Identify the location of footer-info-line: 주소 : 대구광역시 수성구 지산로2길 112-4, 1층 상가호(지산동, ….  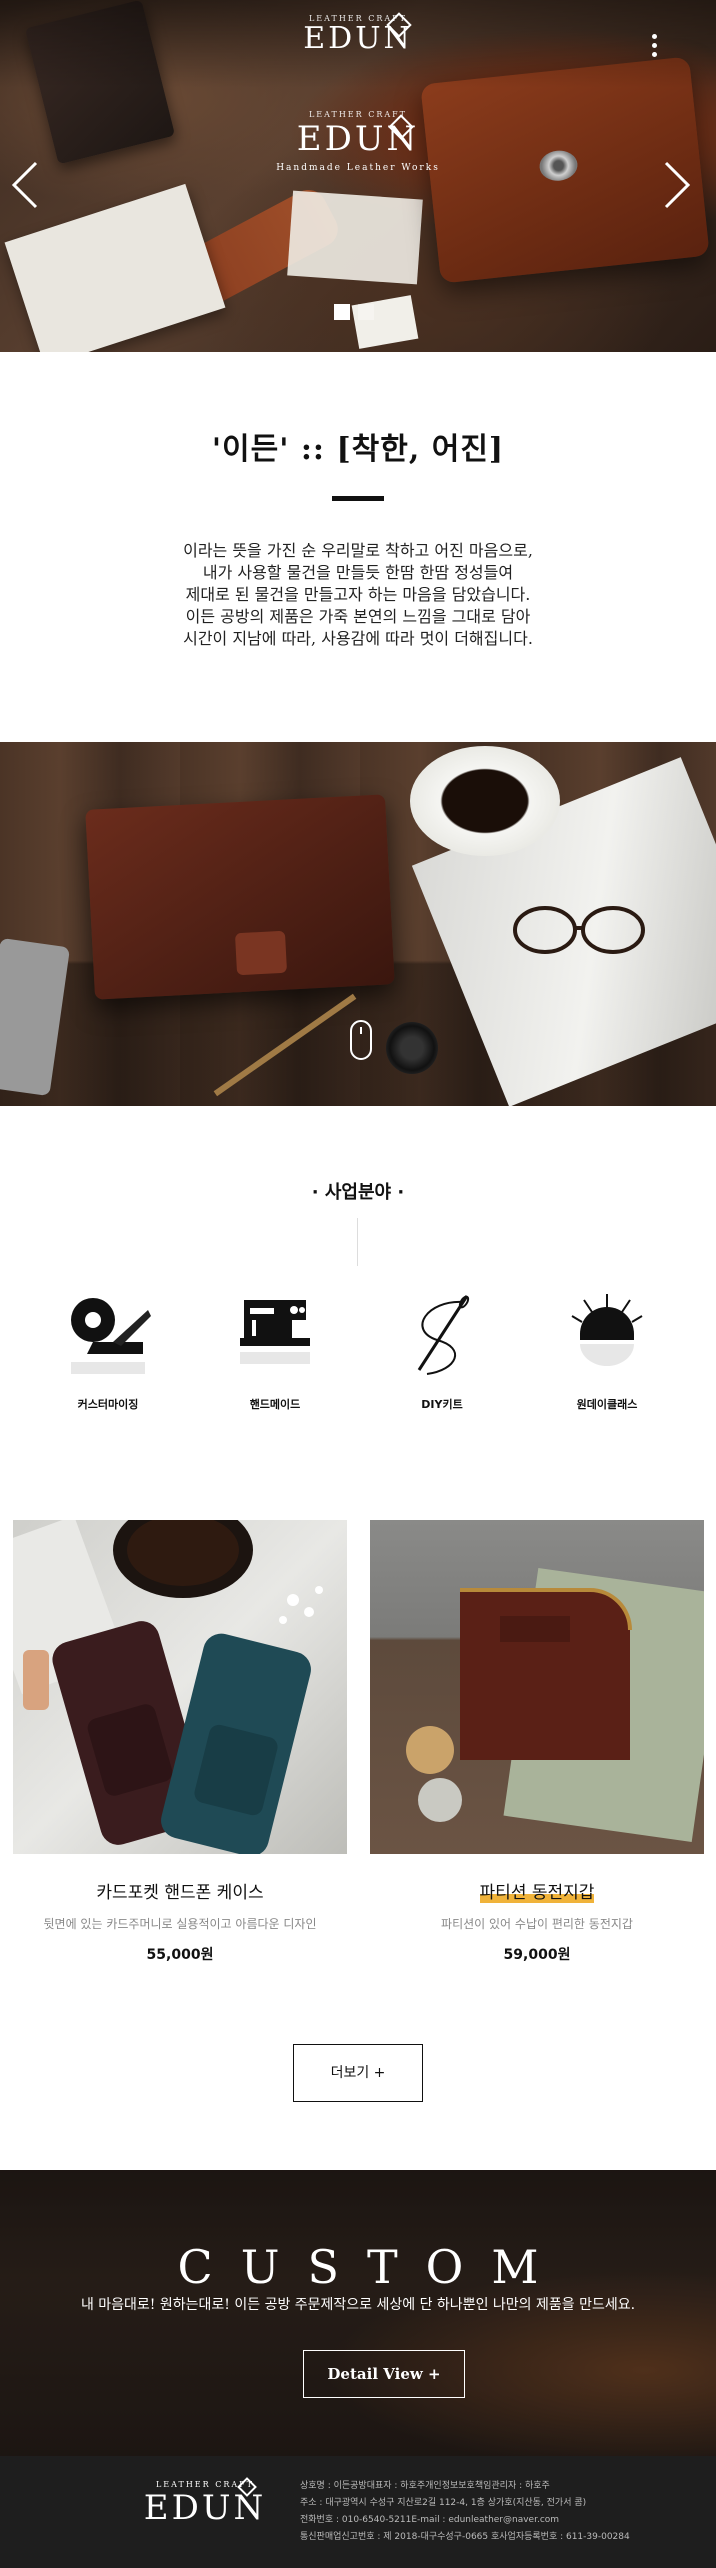
(443, 2503).